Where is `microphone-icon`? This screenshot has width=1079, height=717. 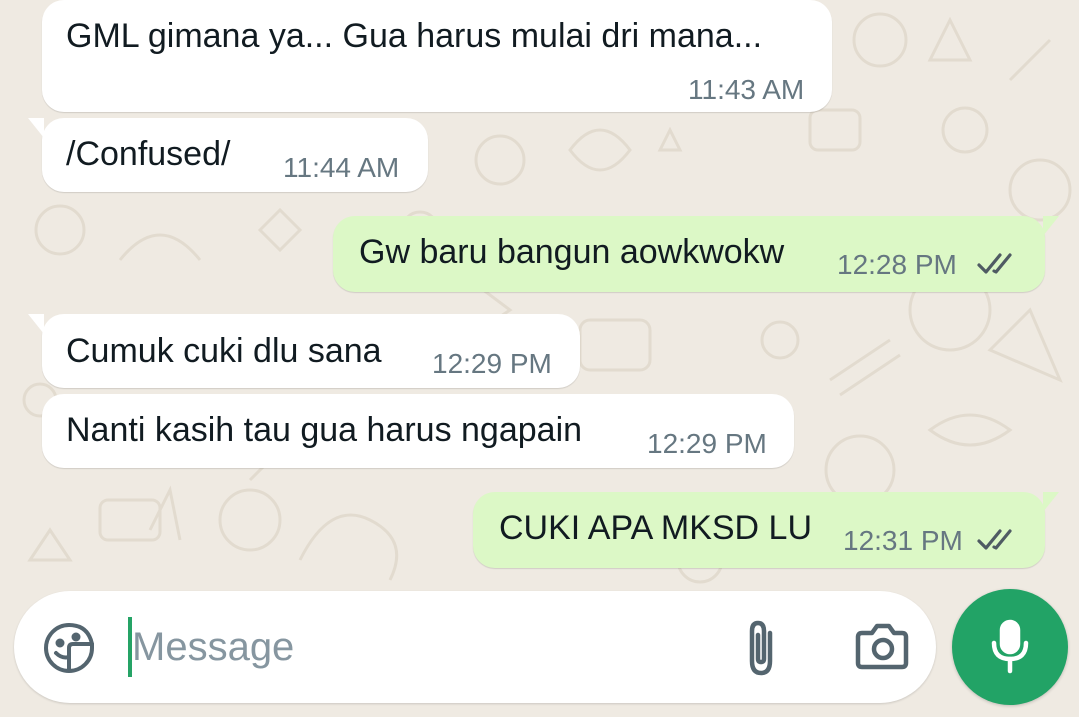 microphone-icon is located at coordinates (1010, 646).